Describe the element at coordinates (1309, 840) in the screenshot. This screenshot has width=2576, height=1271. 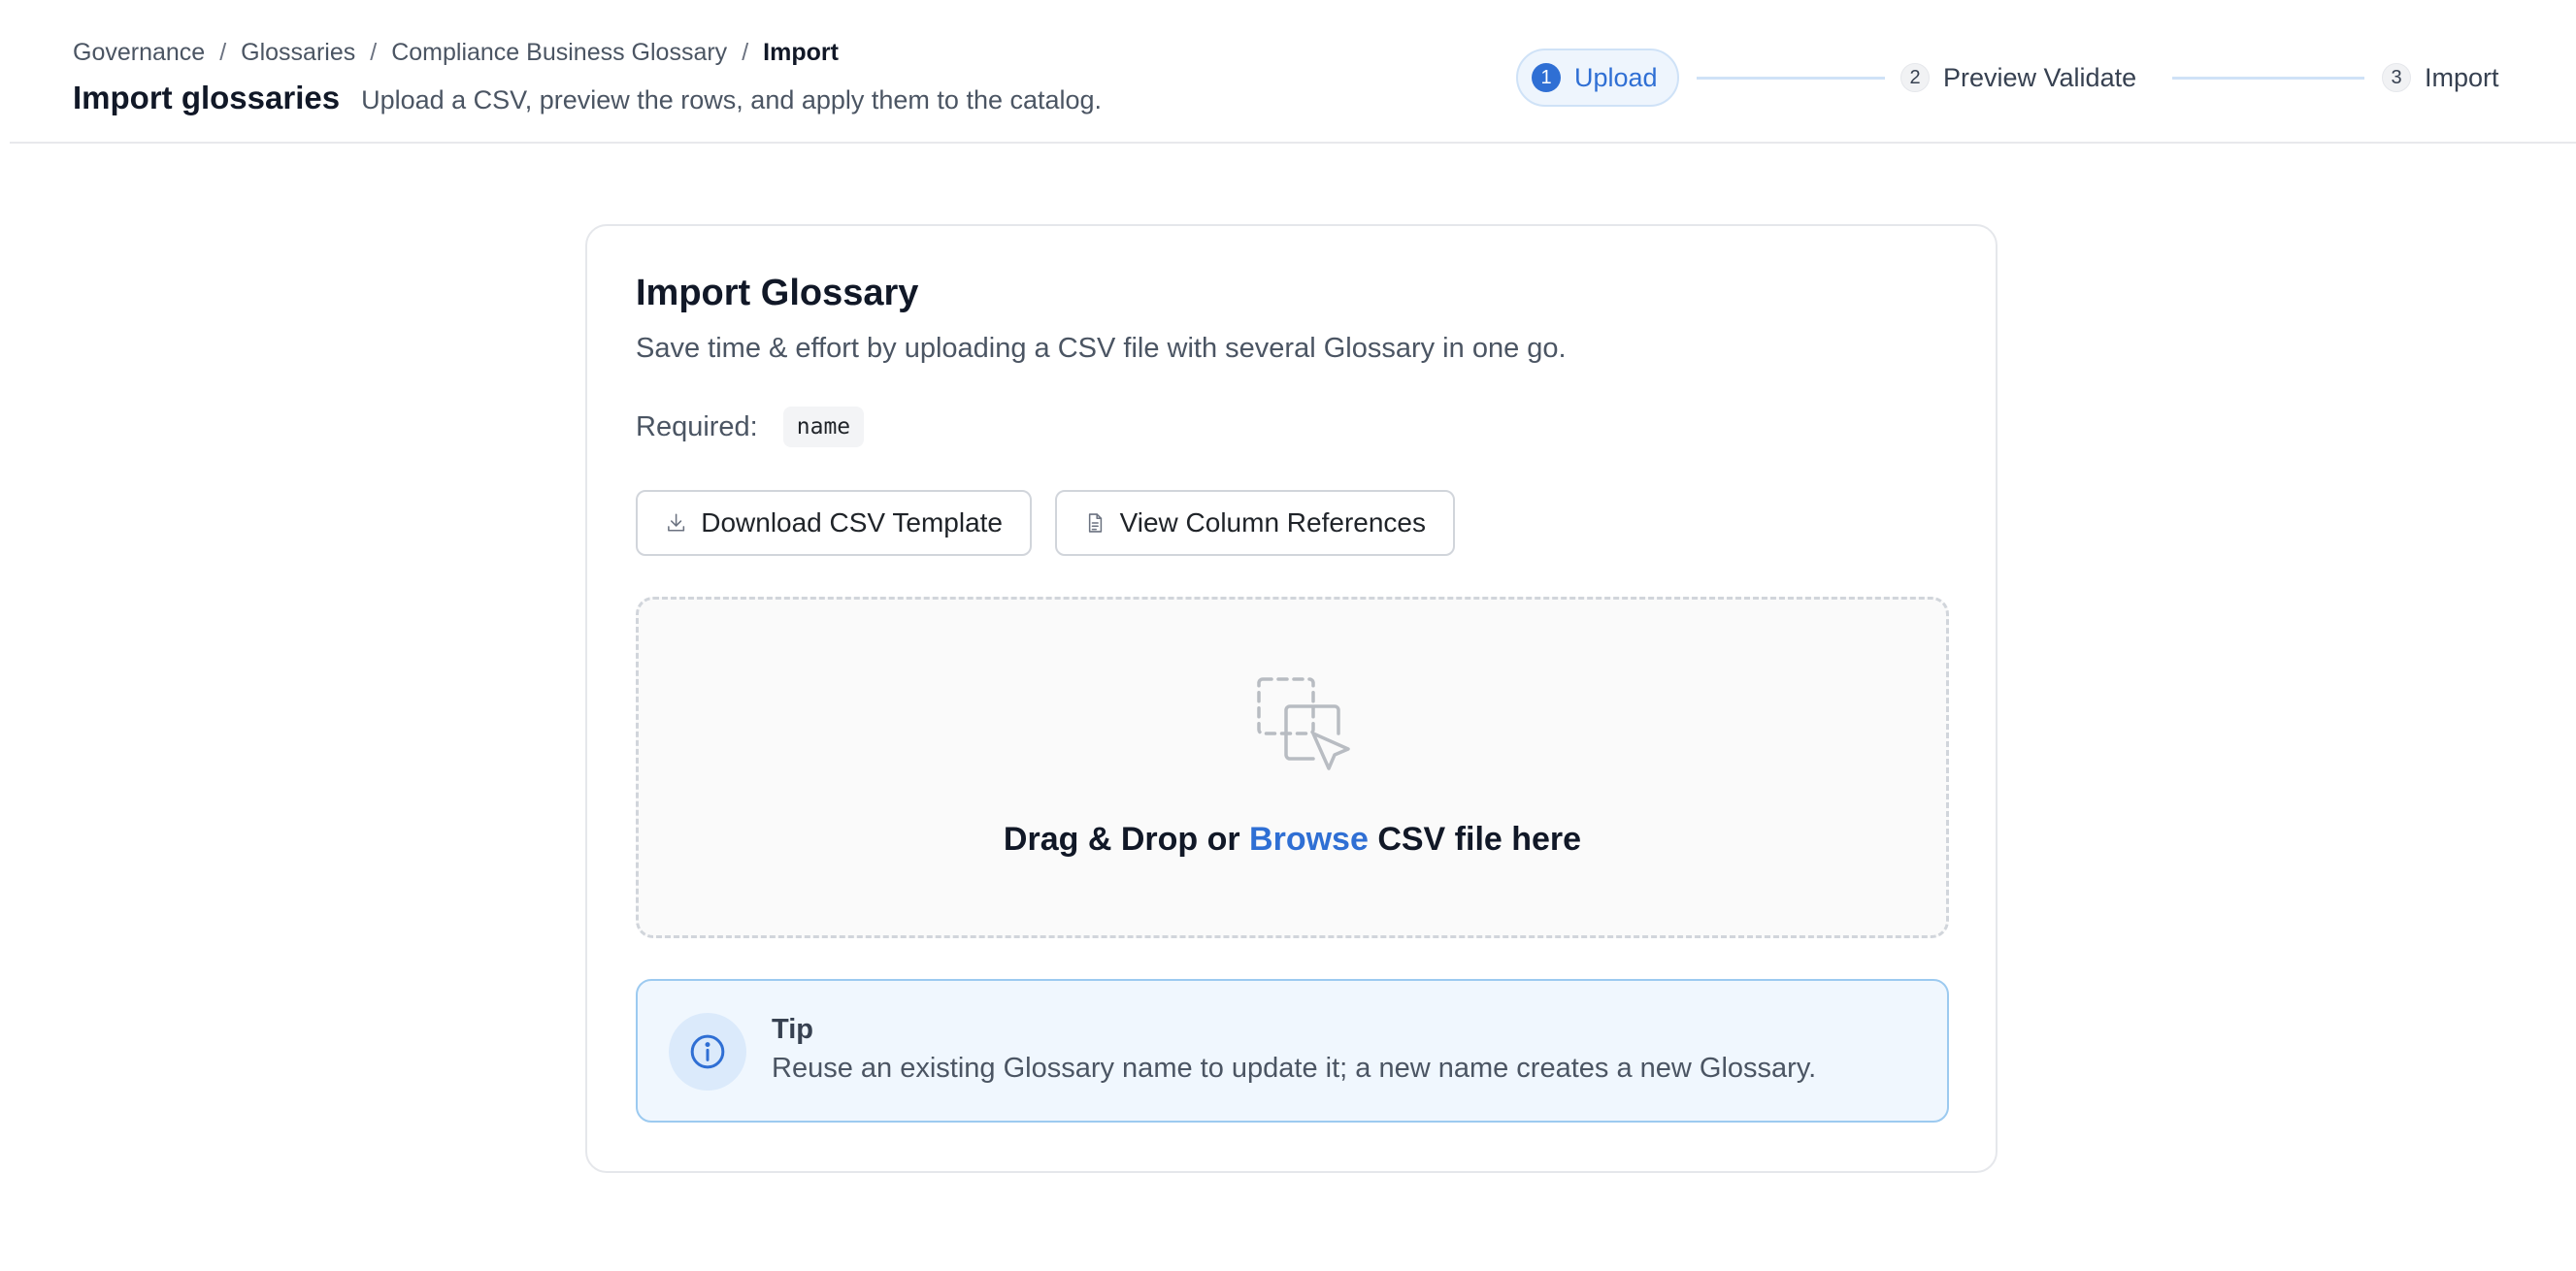
I see `browse-link: Browse` at that location.